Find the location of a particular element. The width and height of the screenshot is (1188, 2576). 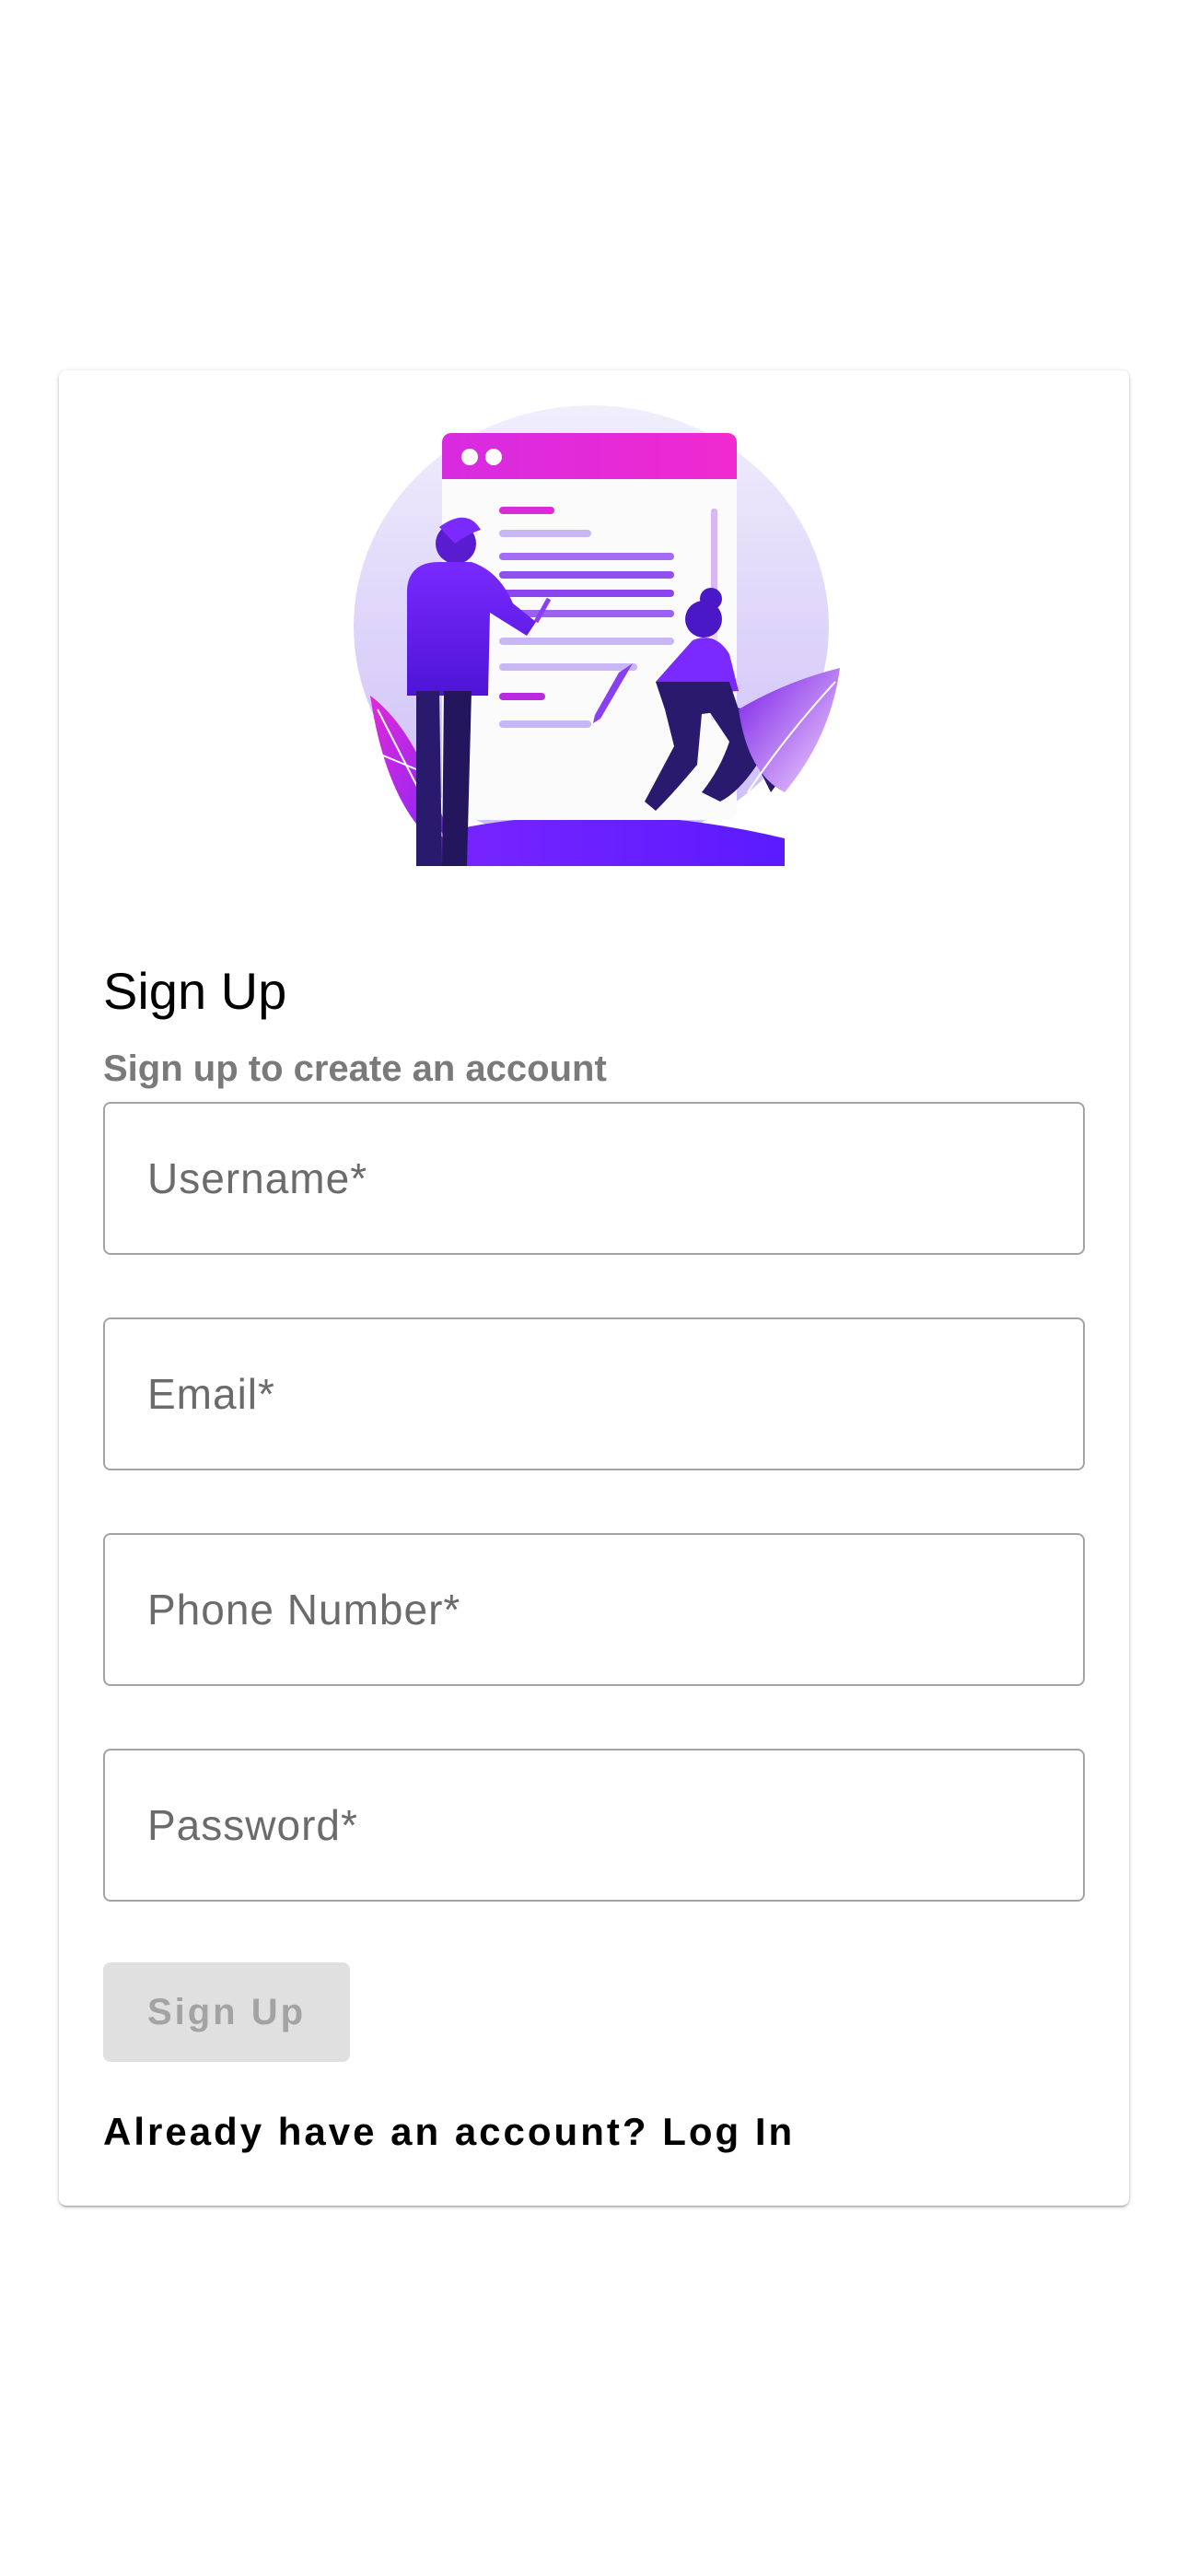

signup-illustration is located at coordinates (610, 635).